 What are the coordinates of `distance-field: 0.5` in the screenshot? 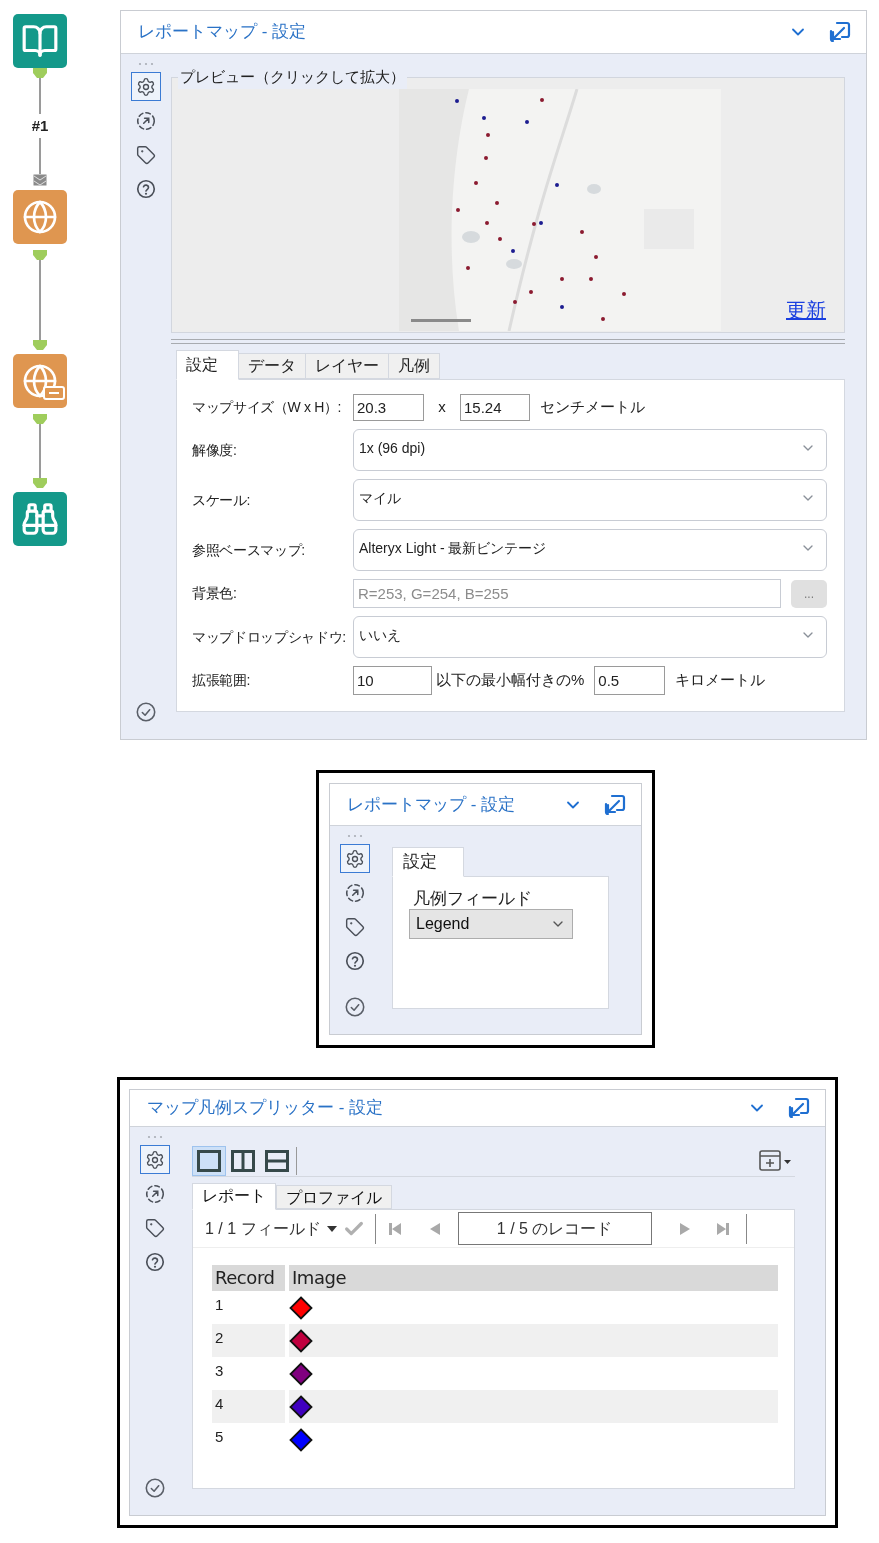 It's located at (630, 680).